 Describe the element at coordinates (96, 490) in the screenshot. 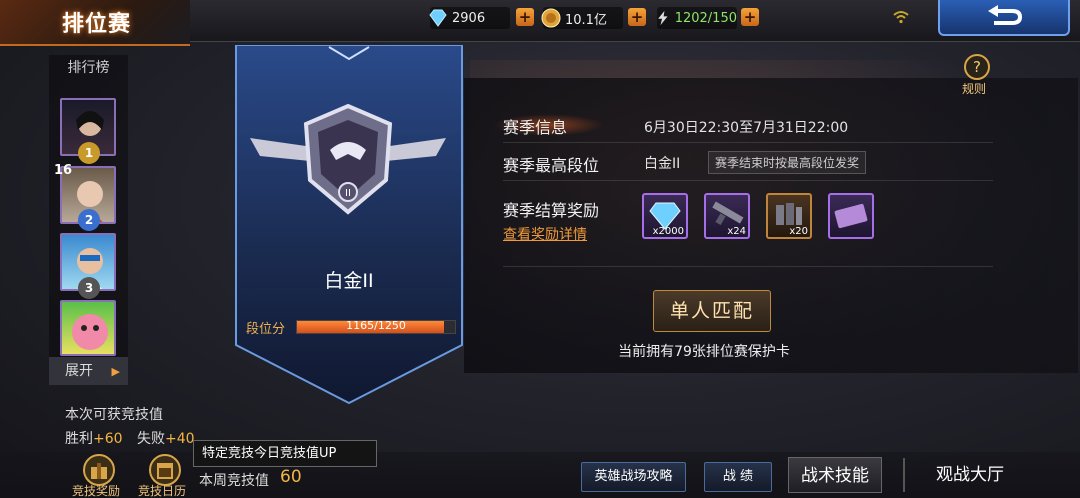

I see `reward-label: 竞技奖励` at that location.